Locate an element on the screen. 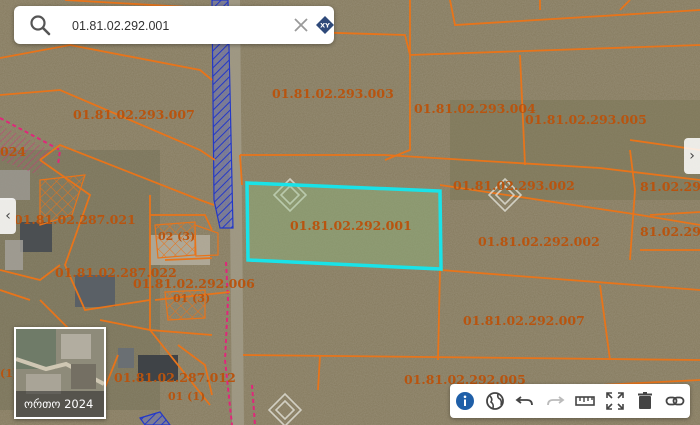 The width and height of the screenshot is (700, 425). map-toolbar is located at coordinates (570, 401).